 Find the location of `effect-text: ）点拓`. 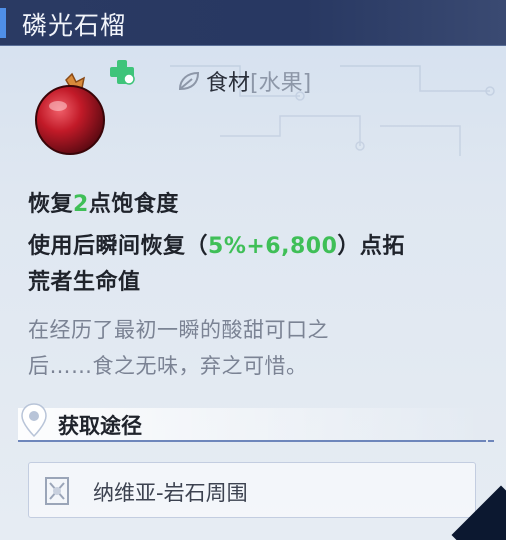

effect-text: ）点拓 is located at coordinates (371, 246).